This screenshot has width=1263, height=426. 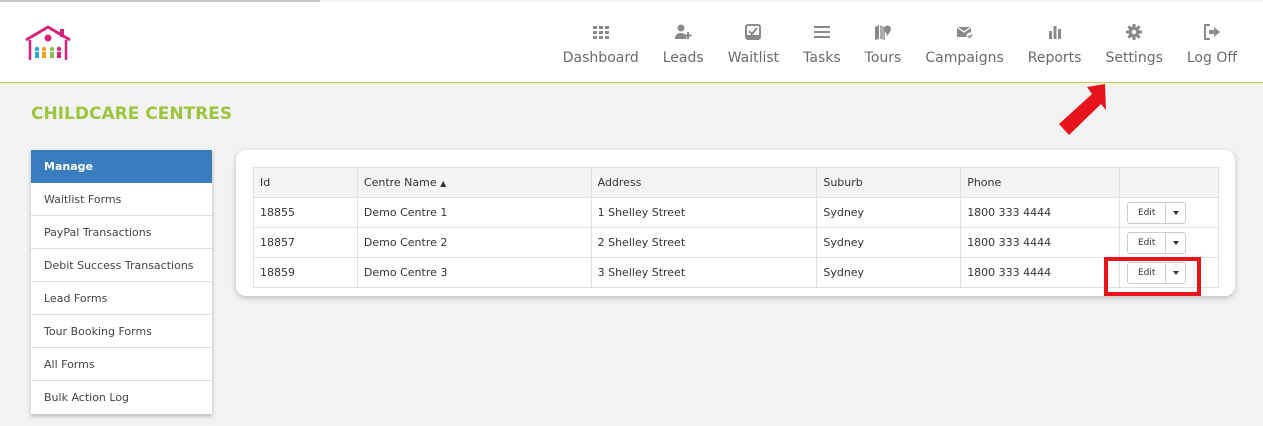 I want to click on nav-label: Leads, so click(x=683, y=58).